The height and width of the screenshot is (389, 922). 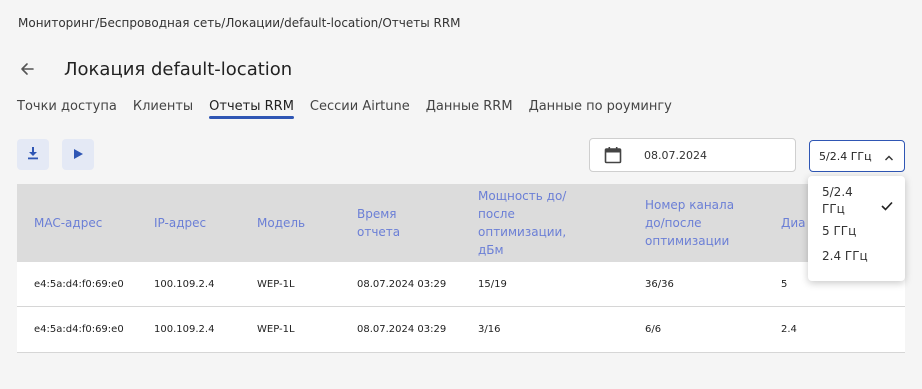 I want to click on checkmark-icon, so click(x=887, y=205).